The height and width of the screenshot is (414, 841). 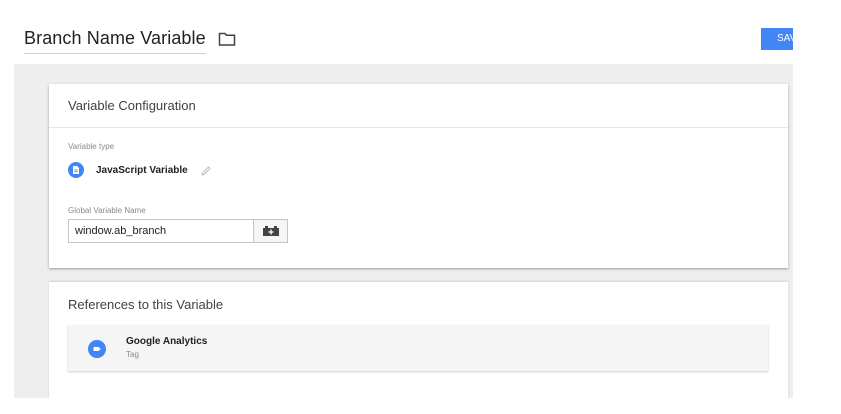 I want to click on variable-picker-button, so click(x=271, y=231).